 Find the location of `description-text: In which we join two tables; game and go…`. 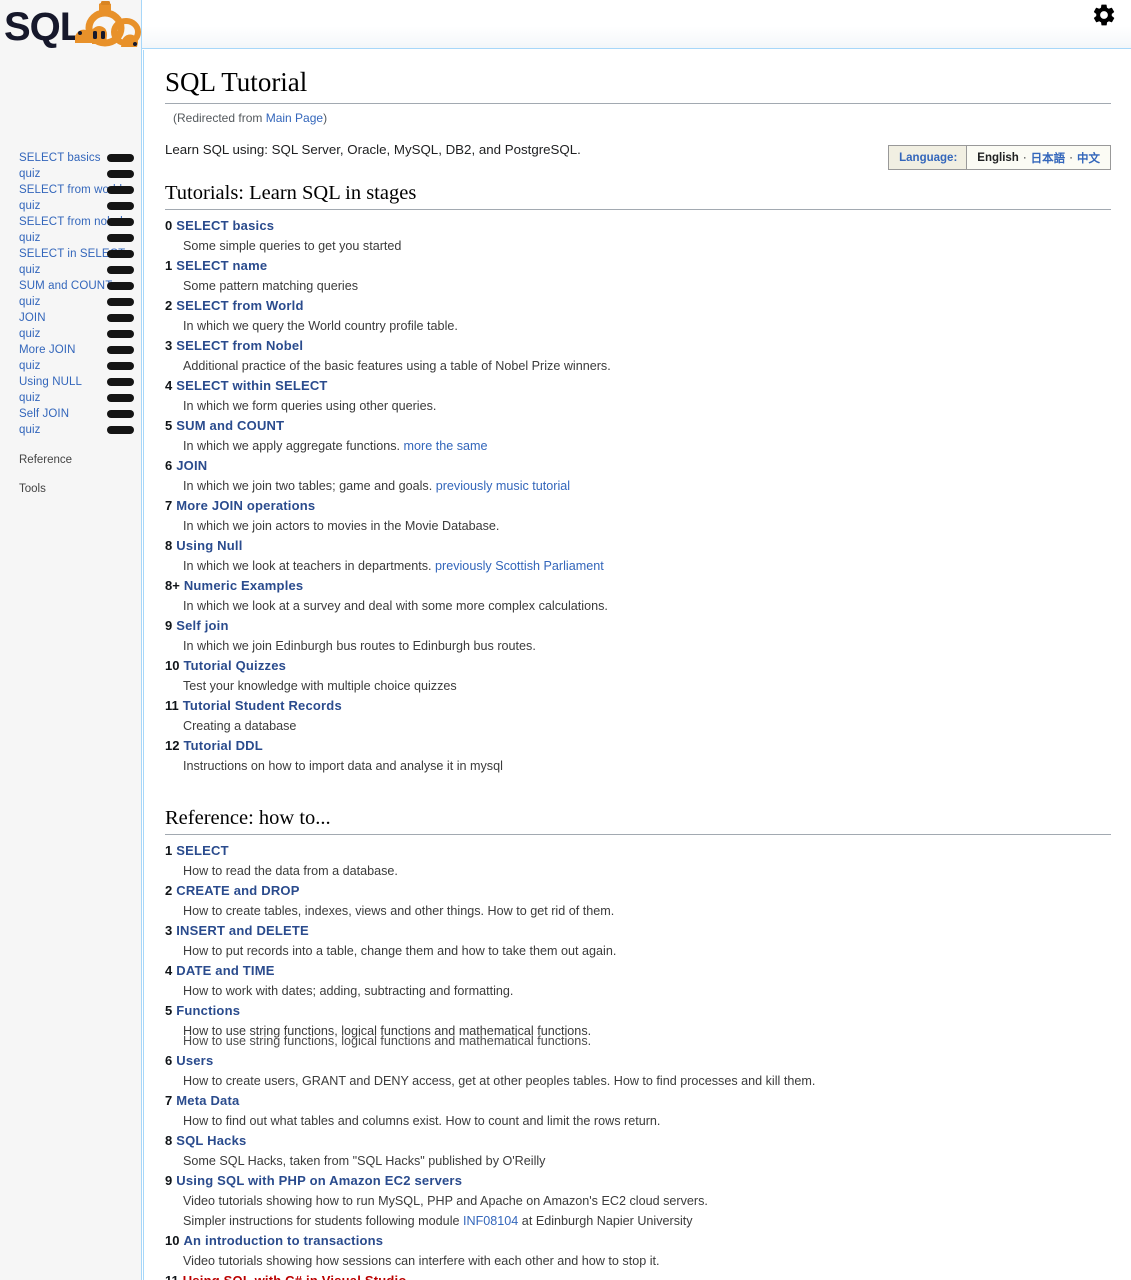

description-text: In which we join two tables; game and go… is located at coordinates (309, 486).